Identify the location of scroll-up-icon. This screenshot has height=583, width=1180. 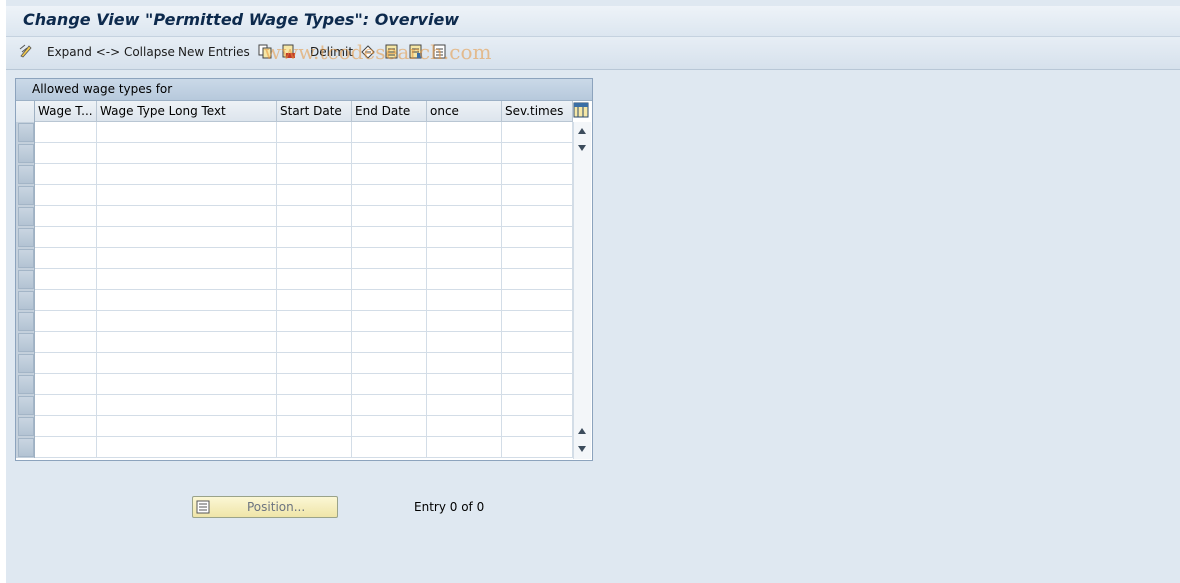
(582, 131).